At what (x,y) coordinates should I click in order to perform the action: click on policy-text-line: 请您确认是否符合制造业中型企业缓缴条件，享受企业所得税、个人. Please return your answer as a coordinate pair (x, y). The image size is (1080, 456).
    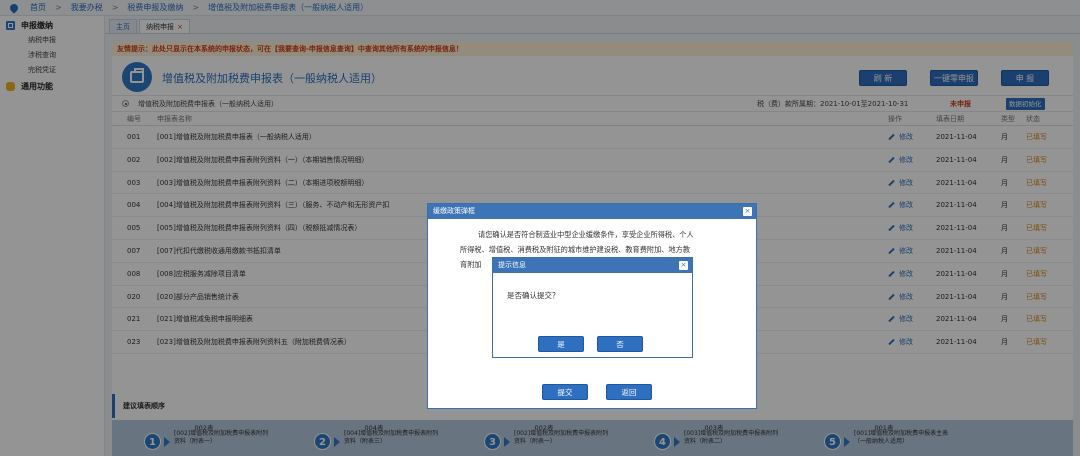
    Looking at the image, I should click on (586, 234).